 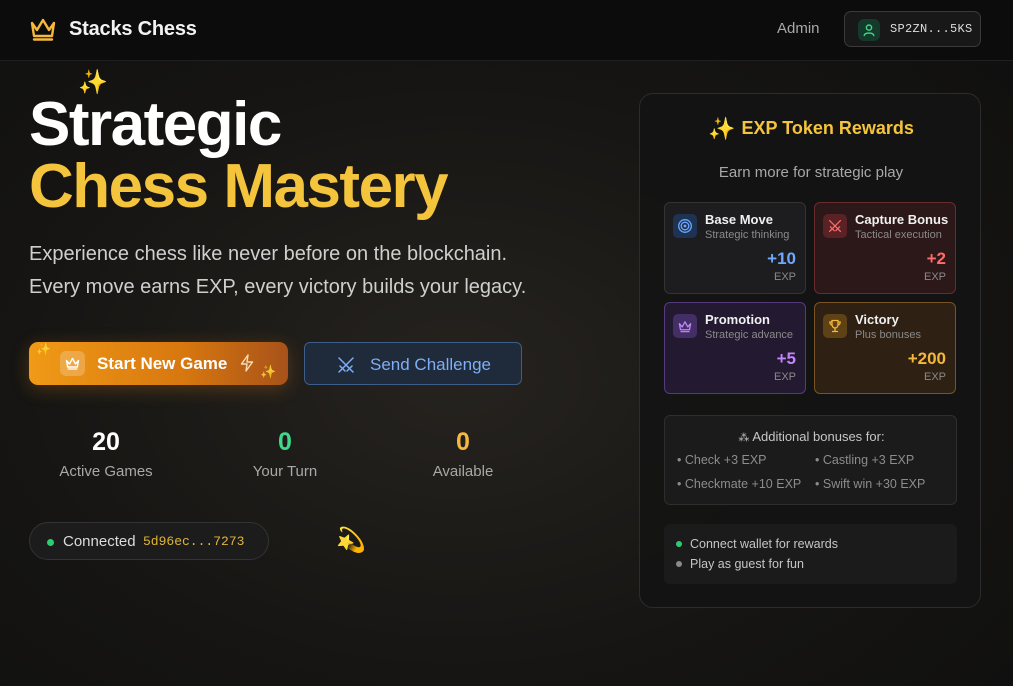 What do you see at coordinates (818, 436) in the screenshot?
I see `bonus-heading-text: Additional bonuses for:` at bounding box center [818, 436].